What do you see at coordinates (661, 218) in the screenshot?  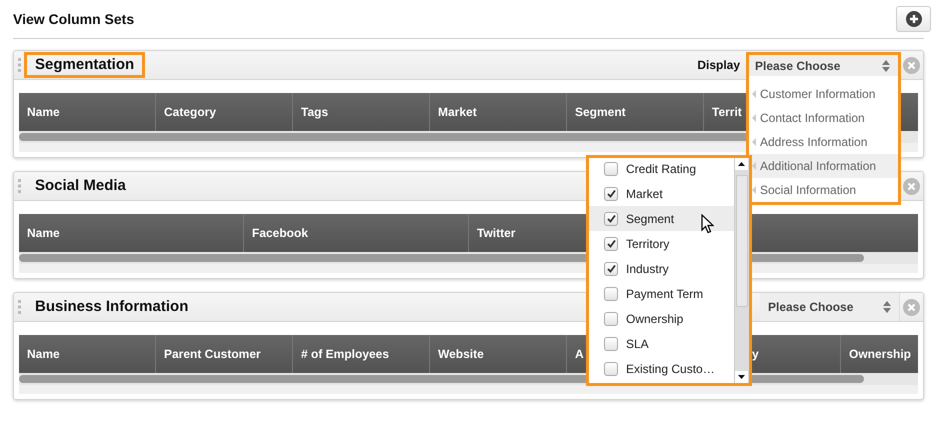 I see `column-option: Segment` at bounding box center [661, 218].